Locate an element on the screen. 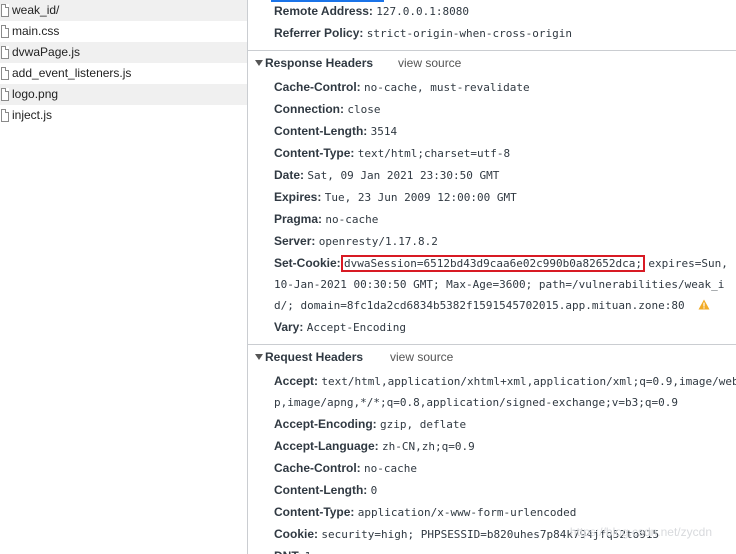 This screenshot has width=736, height=554. response-headers-section-header: Response Headers view source is located at coordinates (492, 62).